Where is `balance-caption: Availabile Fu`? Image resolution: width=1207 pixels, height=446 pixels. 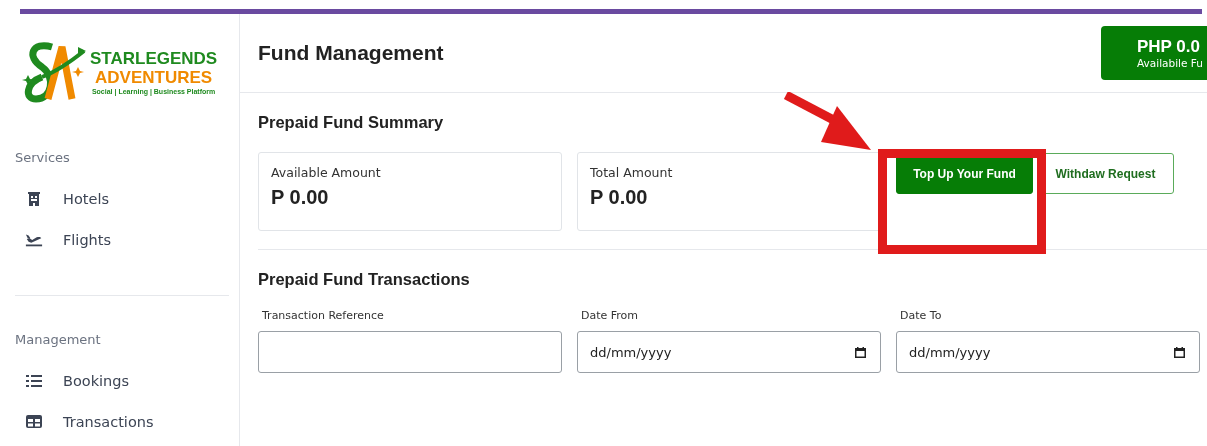 balance-caption: Availabile Fu is located at coordinates (1170, 63).